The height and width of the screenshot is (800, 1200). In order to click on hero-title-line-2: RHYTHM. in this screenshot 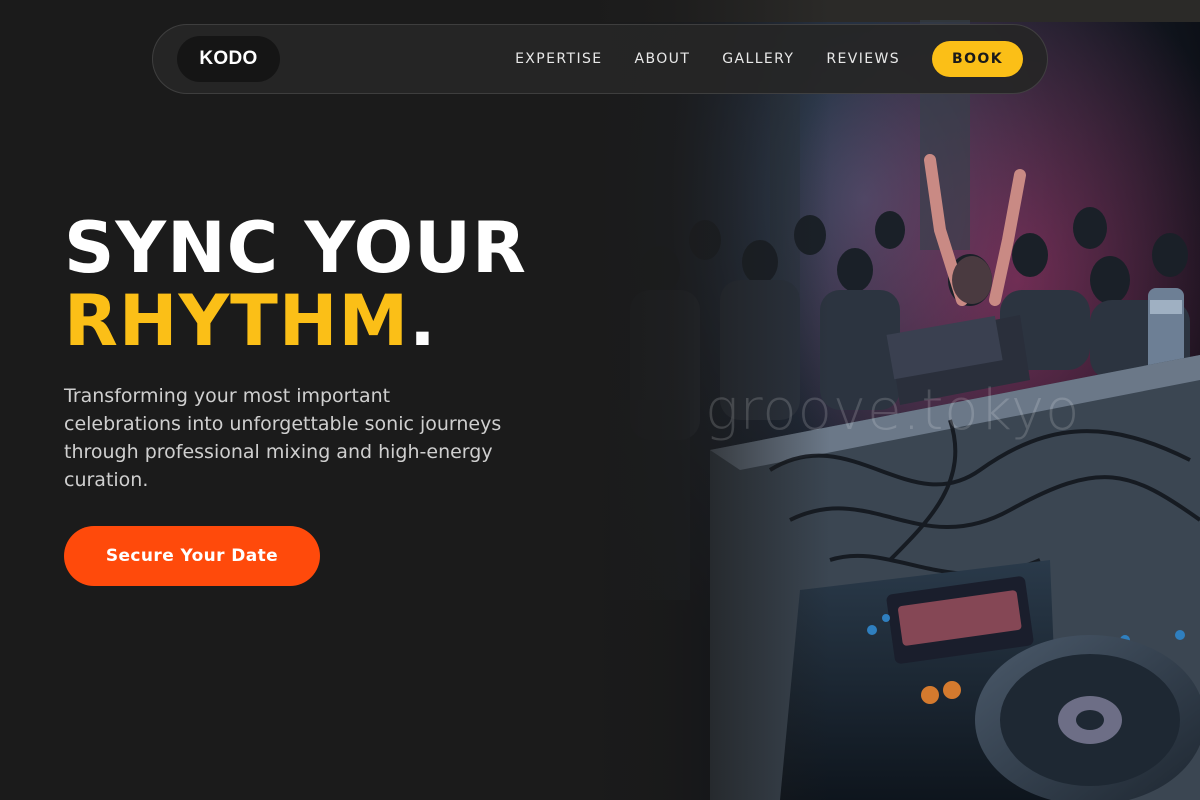, I will do `click(295, 321)`.